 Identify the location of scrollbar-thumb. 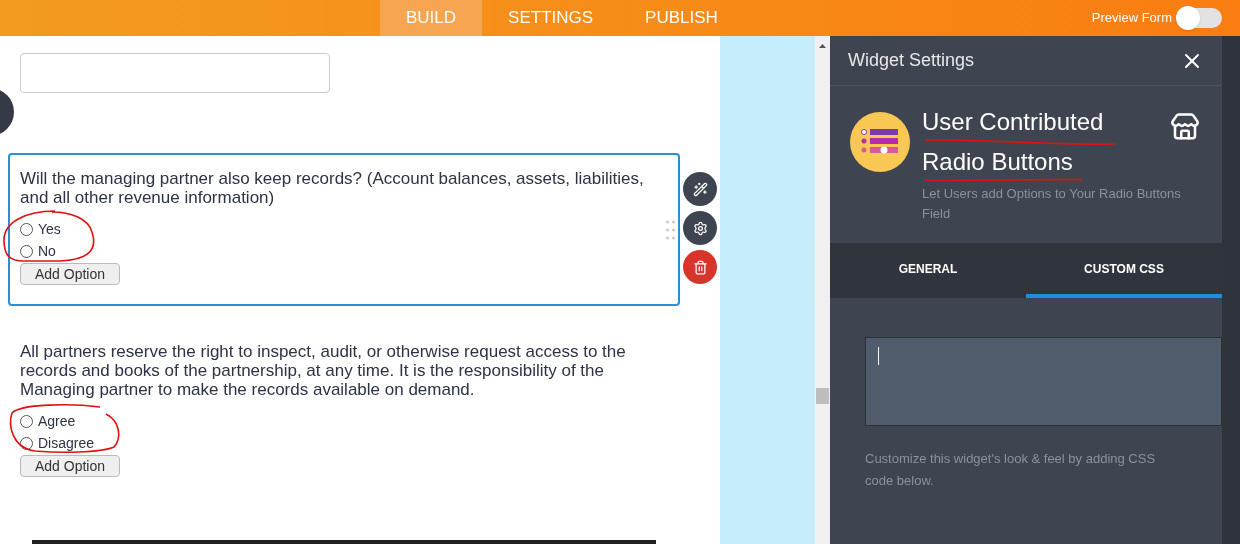
(822, 396).